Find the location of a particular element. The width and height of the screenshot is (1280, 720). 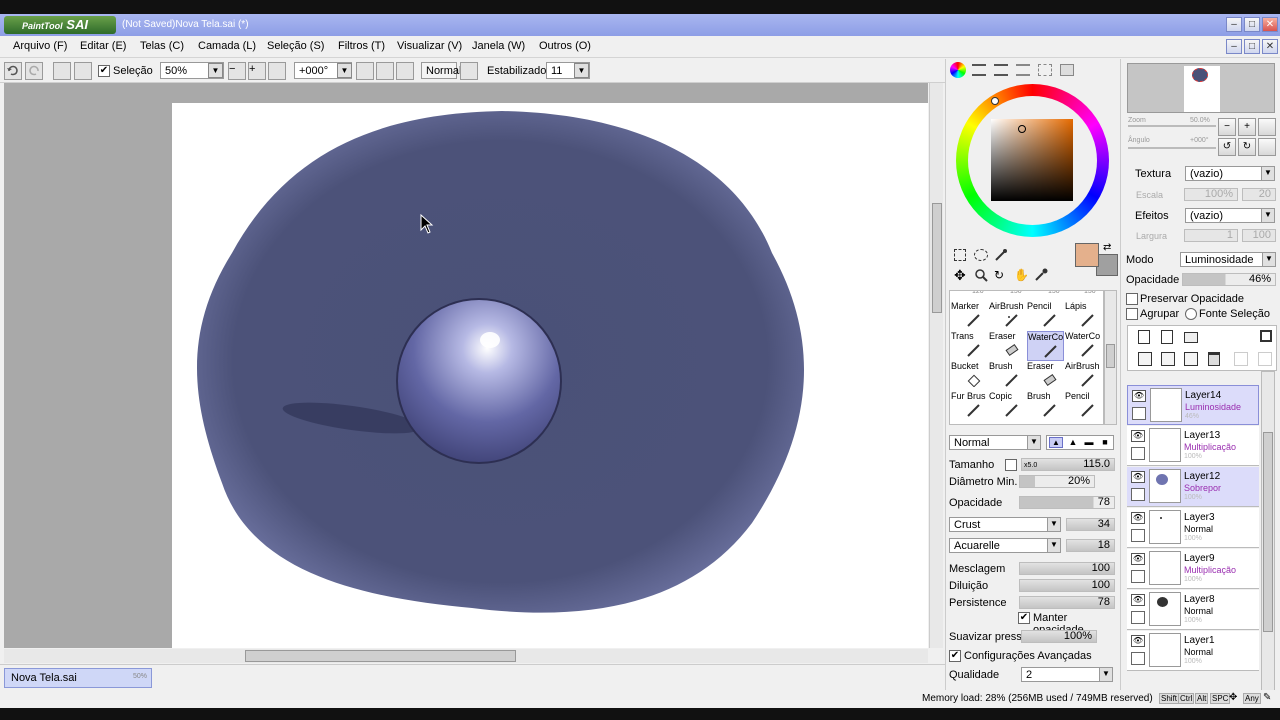

brush-blend-mode: Normal ▼ is located at coordinates (995, 442).